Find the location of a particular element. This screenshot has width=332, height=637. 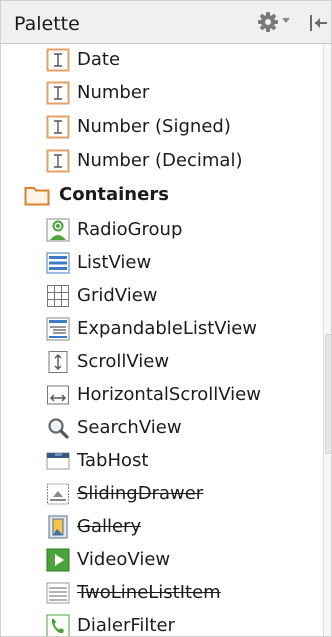

folder-icon is located at coordinates (37, 195).